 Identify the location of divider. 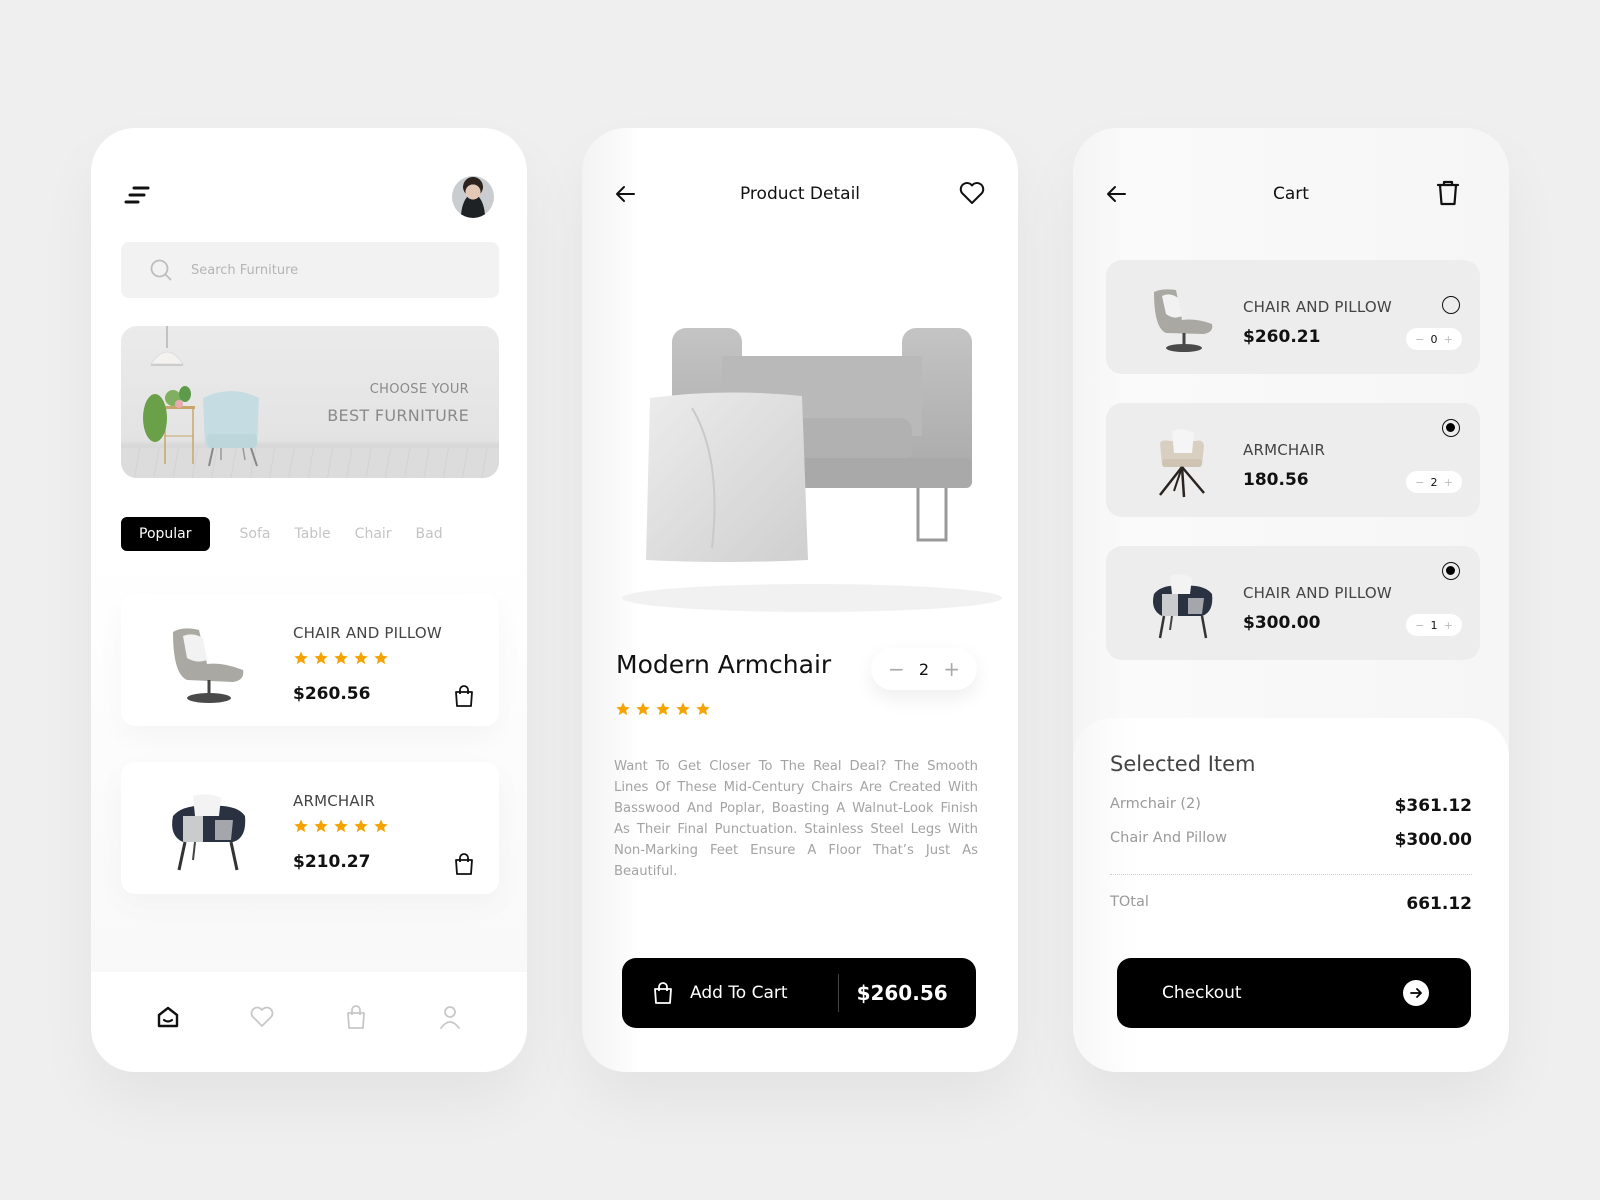
(838, 993).